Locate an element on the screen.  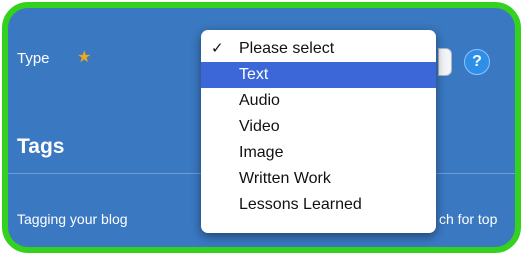
tags-description-right: ch for top is located at coordinates (468, 219).